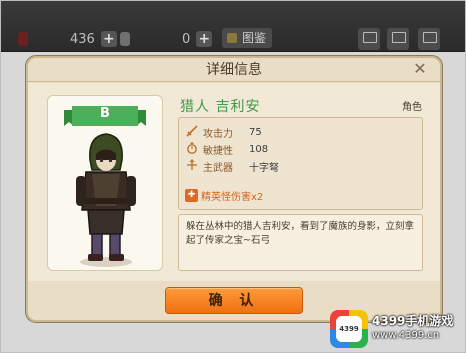  I want to click on stat-row-agility: 敏捷性 108, so click(226, 149).